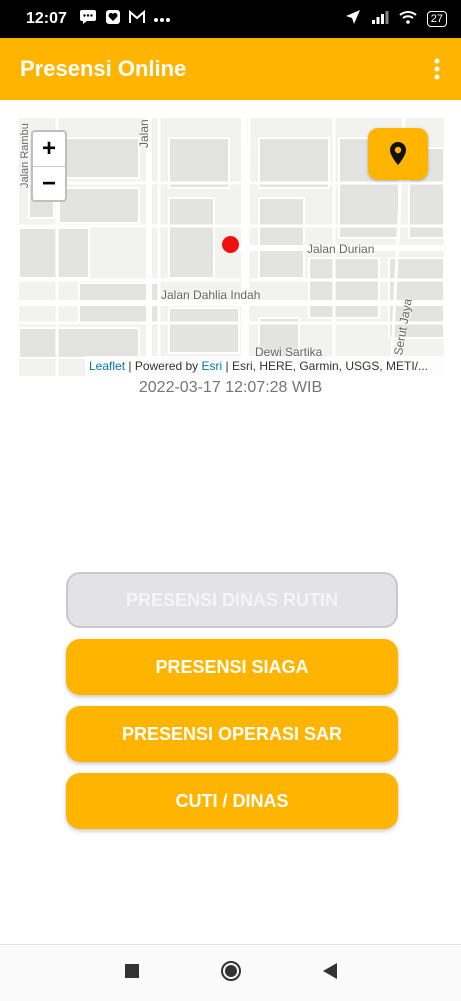 The image size is (461, 1001). Describe the element at coordinates (230, 244) in the screenshot. I see `location-marker` at that location.